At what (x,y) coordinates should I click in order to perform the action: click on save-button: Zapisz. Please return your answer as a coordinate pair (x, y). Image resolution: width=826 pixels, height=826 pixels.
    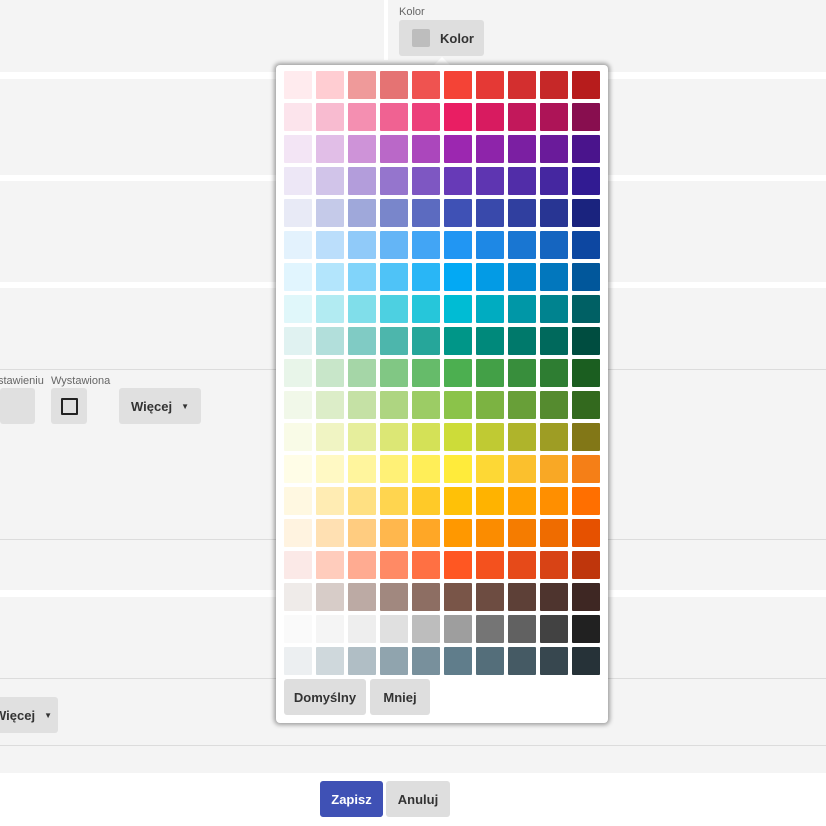
    Looking at the image, I should click on (351, 799).